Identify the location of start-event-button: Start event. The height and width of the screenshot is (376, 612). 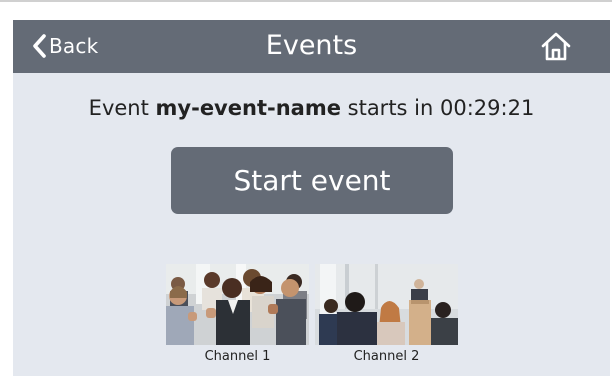
(312, 180).